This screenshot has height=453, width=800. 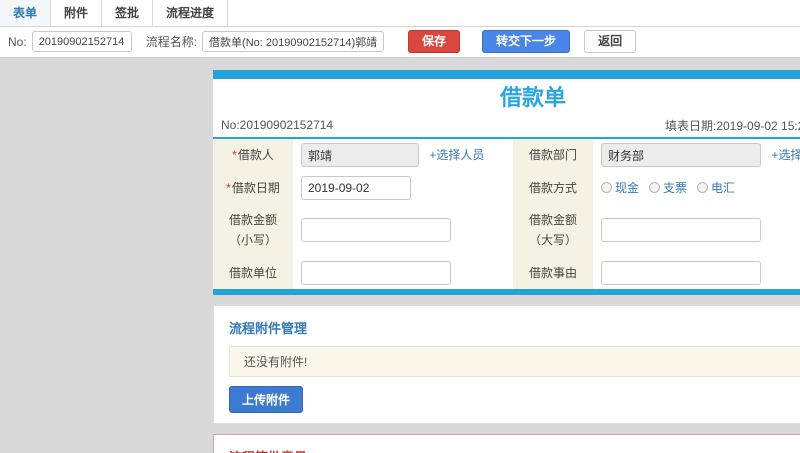 I want to click on department-field-cell: +选择部门, so click(x=696, y=155).